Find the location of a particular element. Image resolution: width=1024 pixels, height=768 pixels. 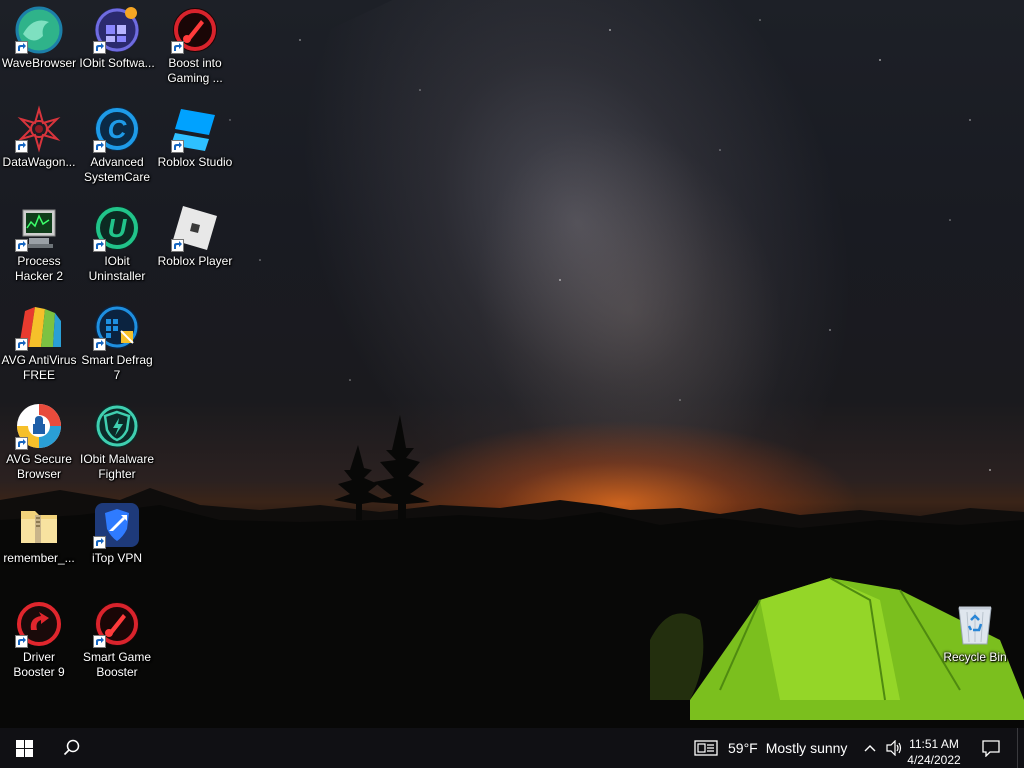

desktop-icon-smart-defrag: Smart Defrag 7 is located at coordinates (117, 340).